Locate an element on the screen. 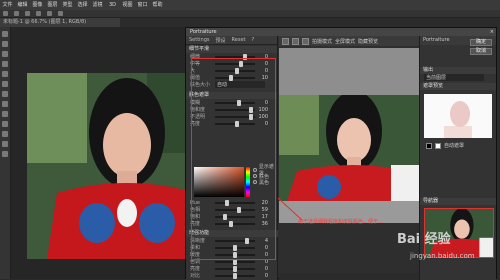 The width and height of the screenshot is (500, 280). options-bar is located at coordinates (250, 14).